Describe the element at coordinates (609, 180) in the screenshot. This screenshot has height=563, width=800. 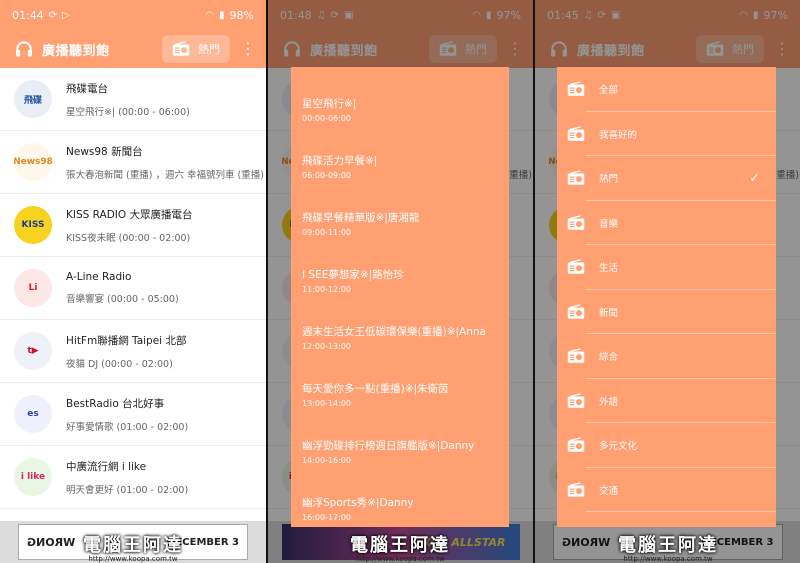
I see `category-label: 熱門` at that location.